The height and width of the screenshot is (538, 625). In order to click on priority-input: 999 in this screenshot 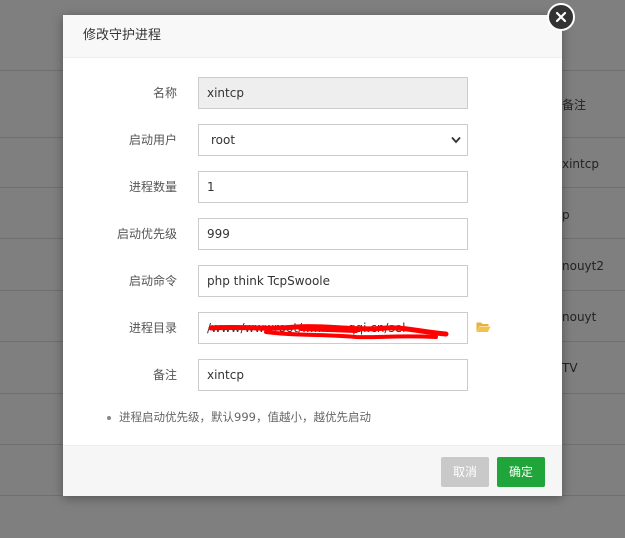, I will do `click(333, 234)`.